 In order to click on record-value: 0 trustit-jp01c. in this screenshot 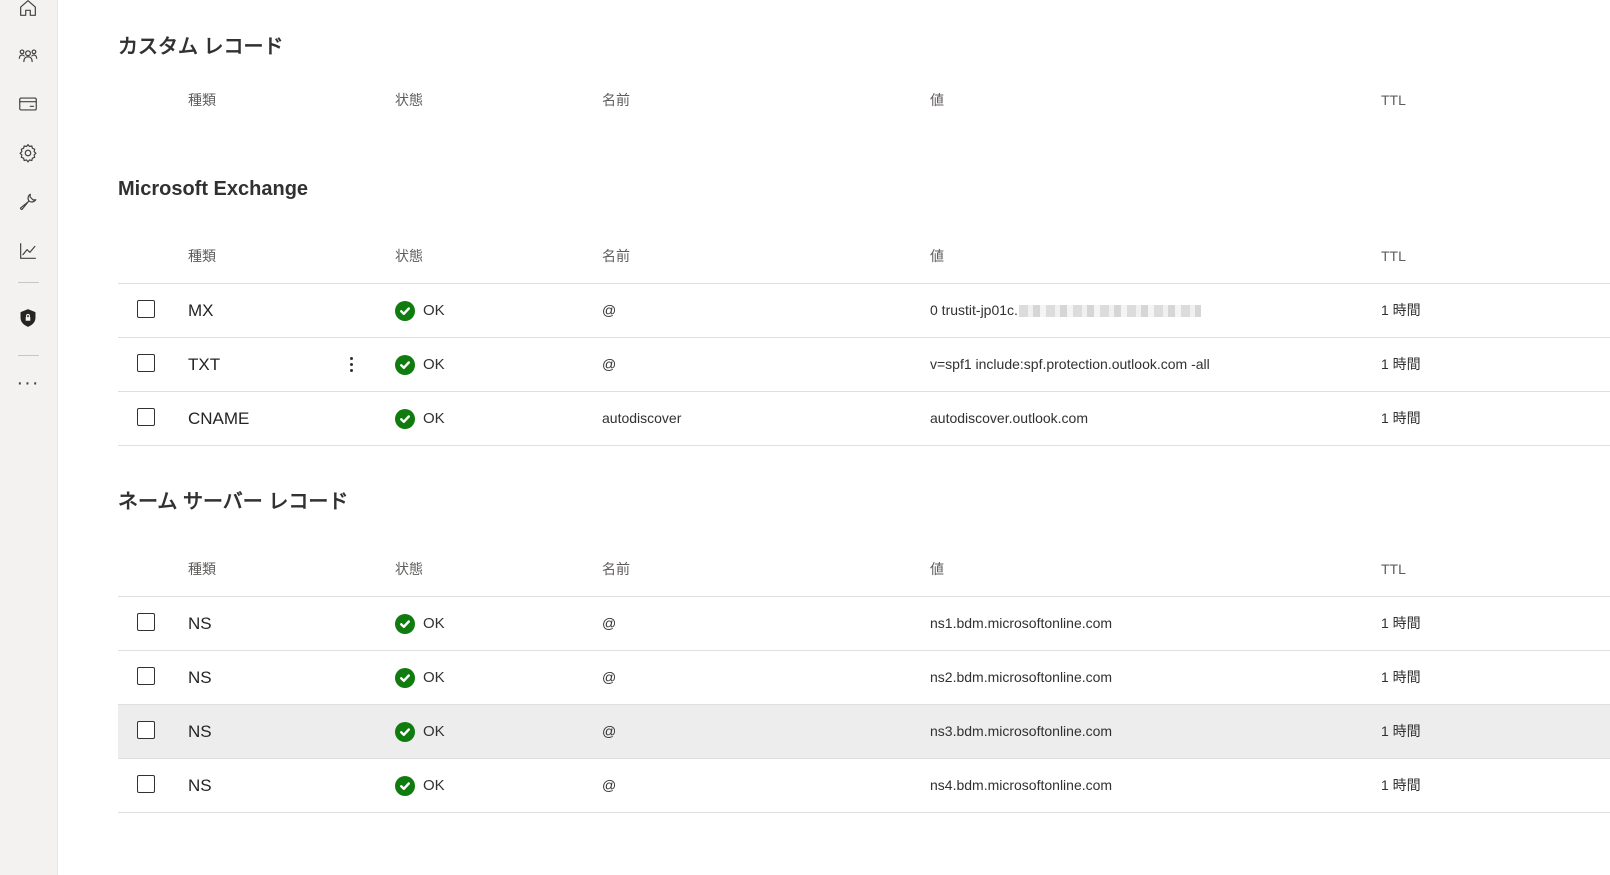, I will do `click(1065, 310)`.